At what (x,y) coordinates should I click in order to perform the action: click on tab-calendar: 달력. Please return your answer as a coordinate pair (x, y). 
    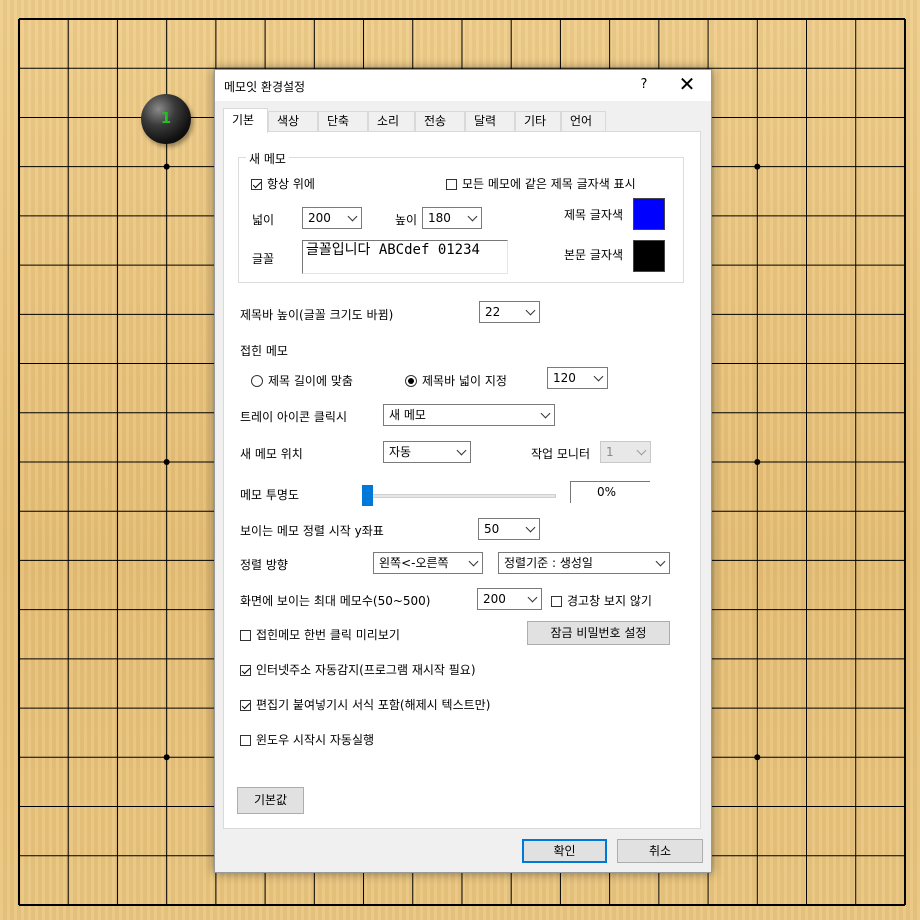
    Looking at the image, I should click on (490, 121).